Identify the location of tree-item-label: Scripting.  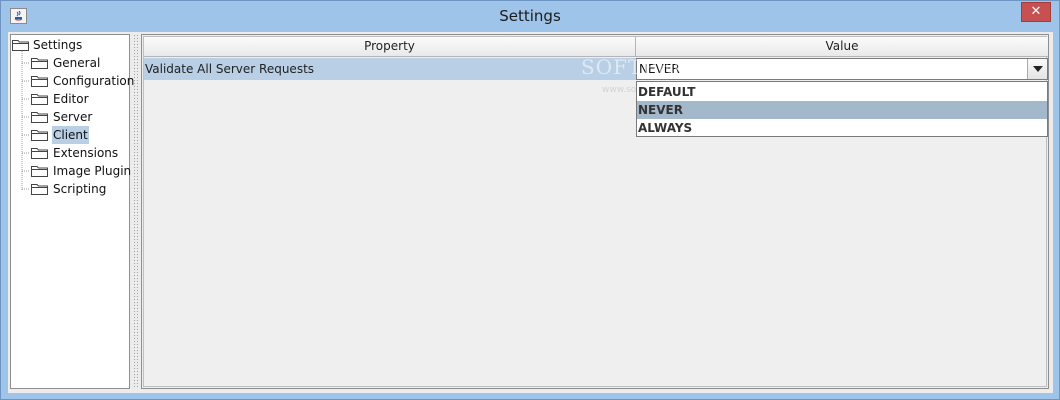
(80, 189).